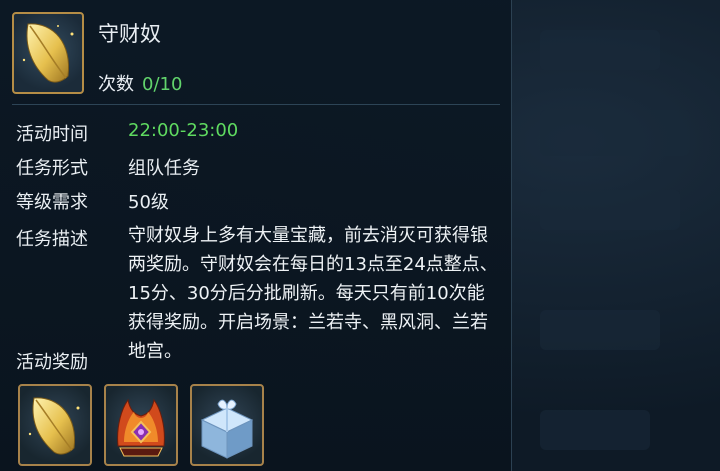 The image size is (720, 471). I want to click on attempt-count: 次数 0/10, so click(140, 83).